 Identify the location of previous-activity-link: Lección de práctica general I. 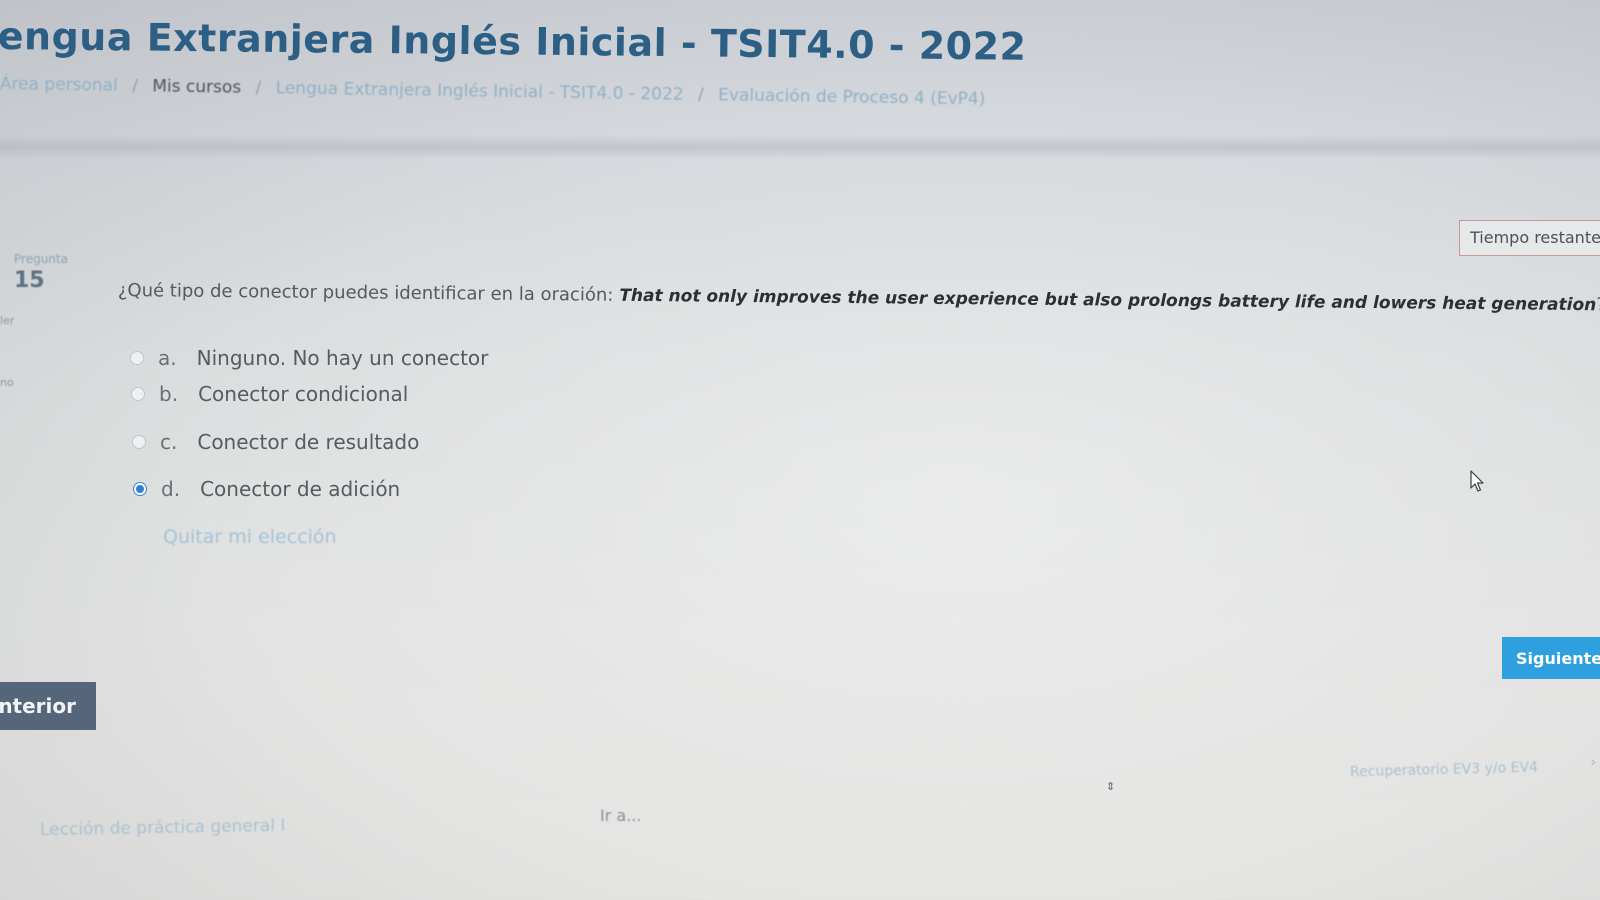
(163, 828).